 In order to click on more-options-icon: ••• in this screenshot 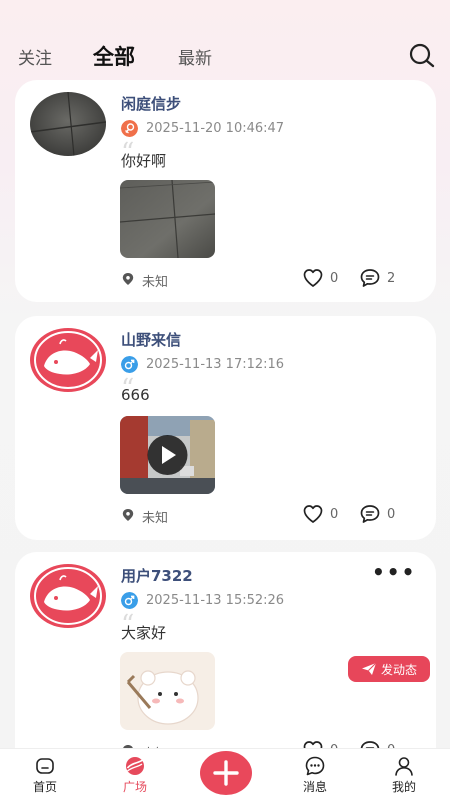, I will do `click(394, 572)`.